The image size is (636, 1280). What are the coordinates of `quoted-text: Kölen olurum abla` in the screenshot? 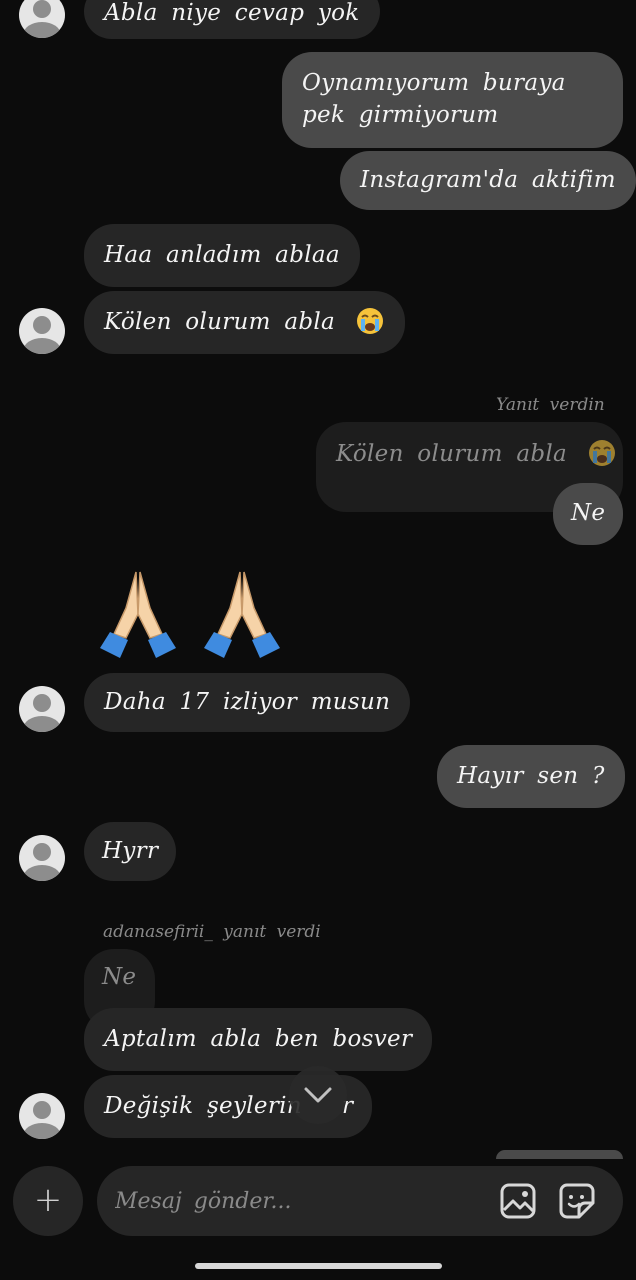 It's located at (452, 454).